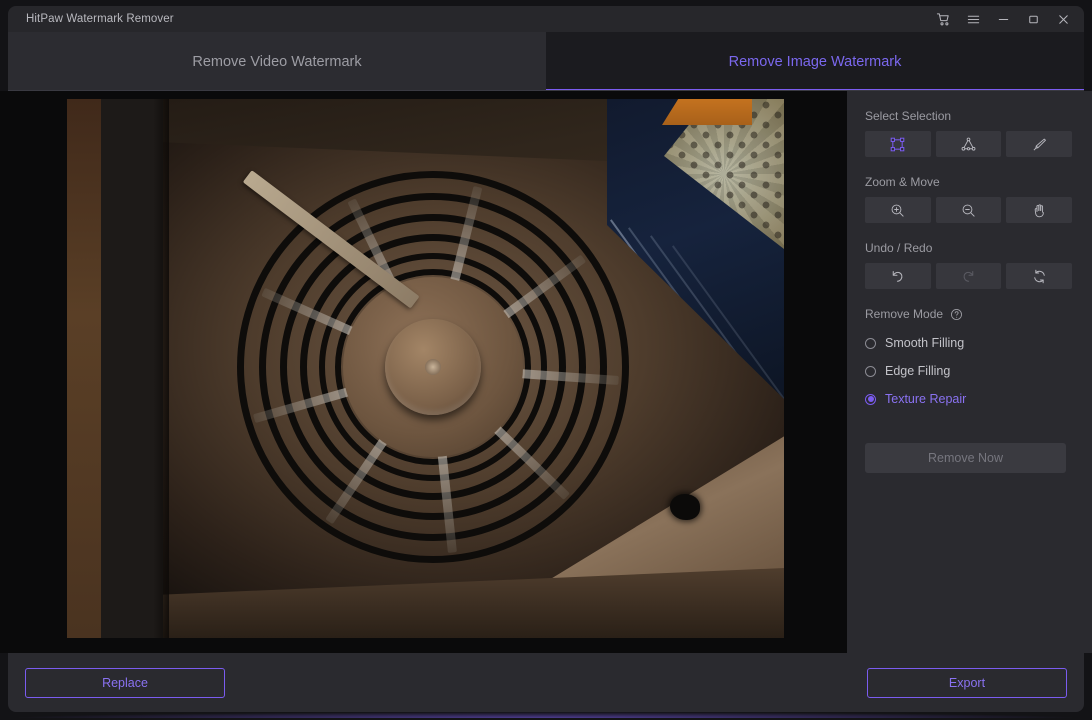  What do you see at coordinates (898, 276) in the screenshot?
I see `undo-icon` at bounding box center [898, 276].